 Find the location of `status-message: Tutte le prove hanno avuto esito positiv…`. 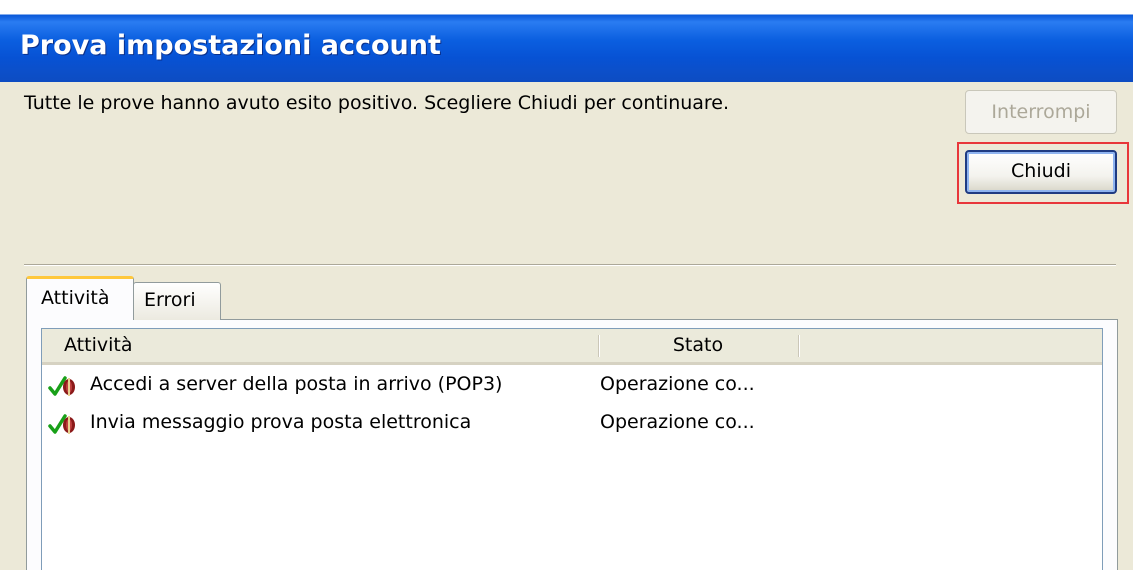

status-message: Tutte le prove hanno avuto esito positiv… is located at coordinates (377, 103).